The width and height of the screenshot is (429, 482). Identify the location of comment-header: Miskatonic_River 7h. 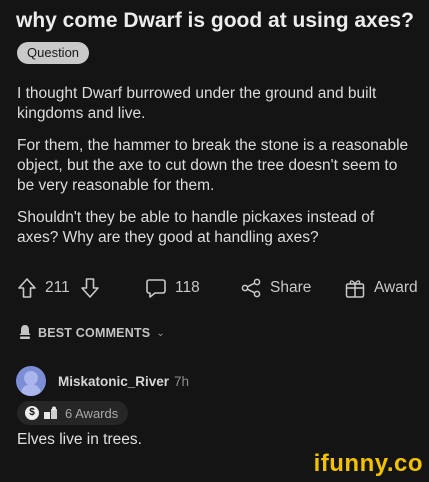
(102, 381).